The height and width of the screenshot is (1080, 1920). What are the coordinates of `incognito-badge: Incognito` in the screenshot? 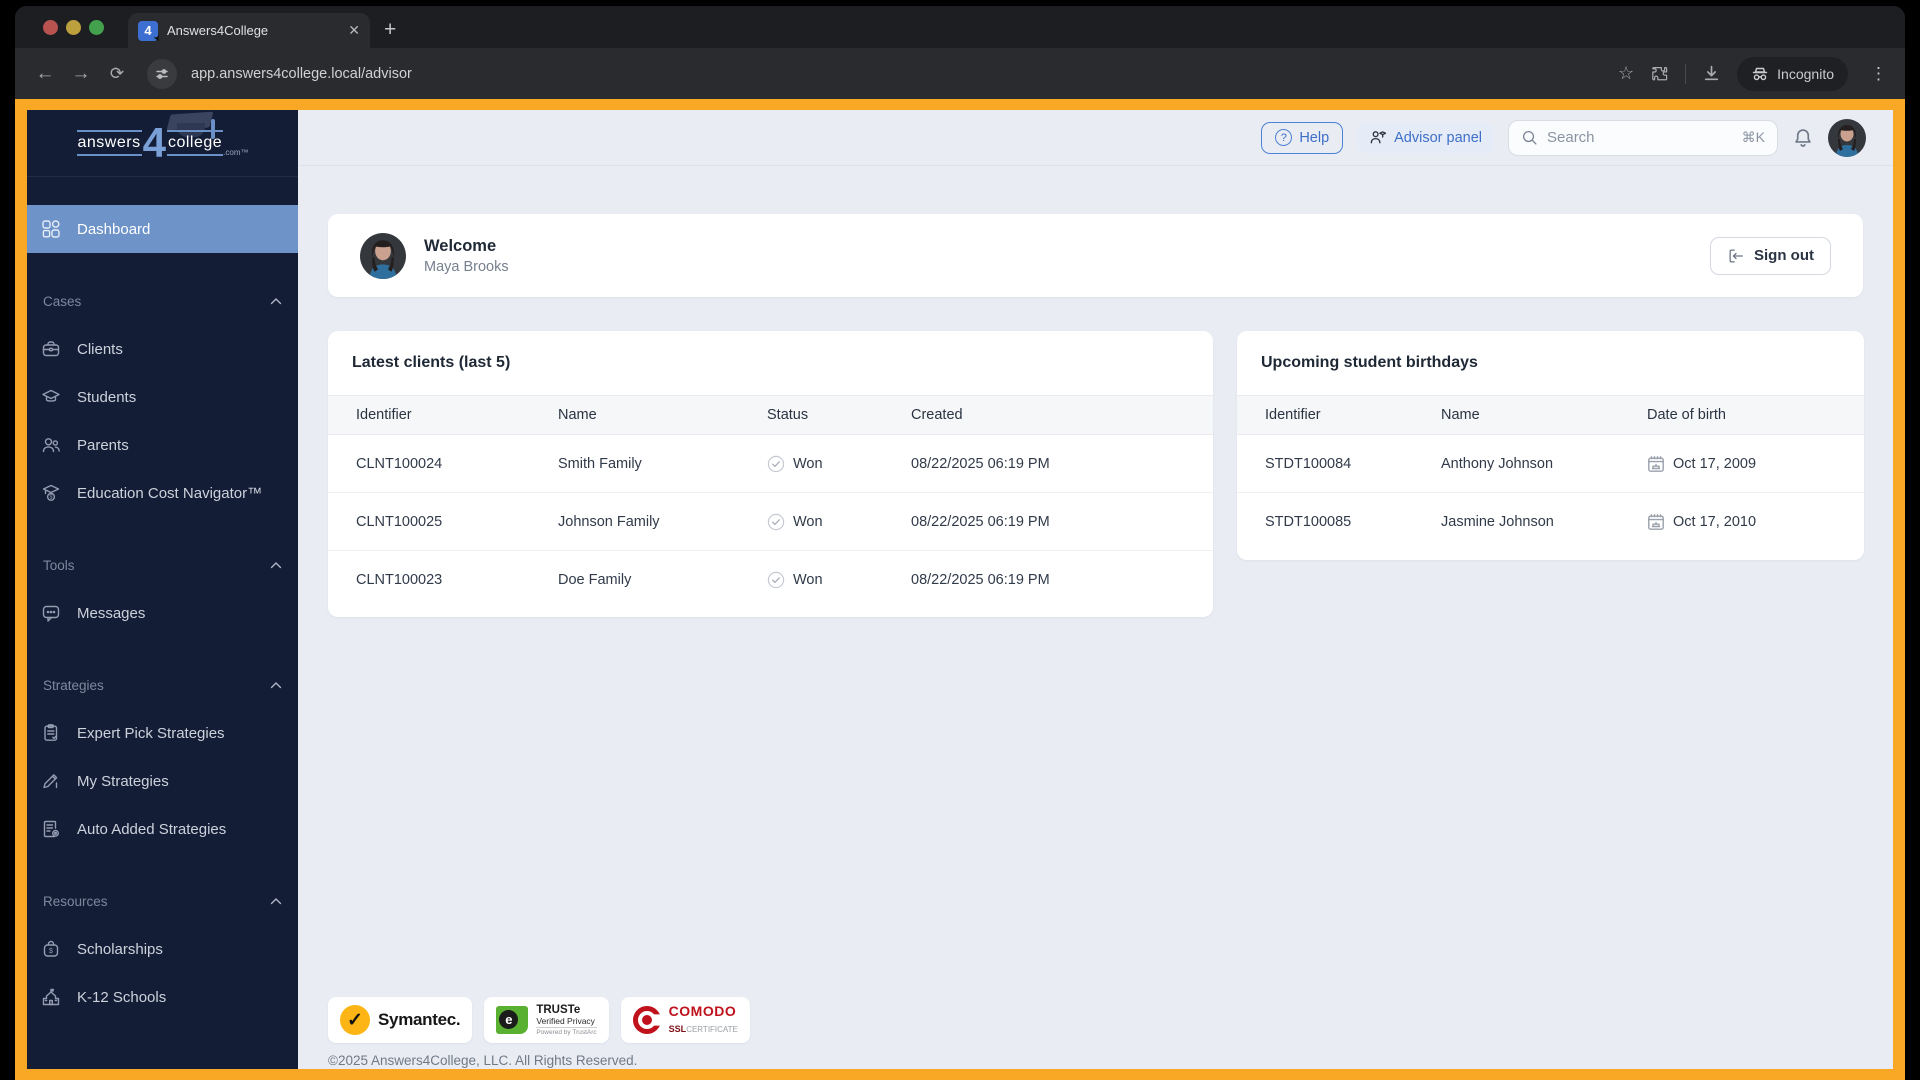 It's located at (1792, 73).